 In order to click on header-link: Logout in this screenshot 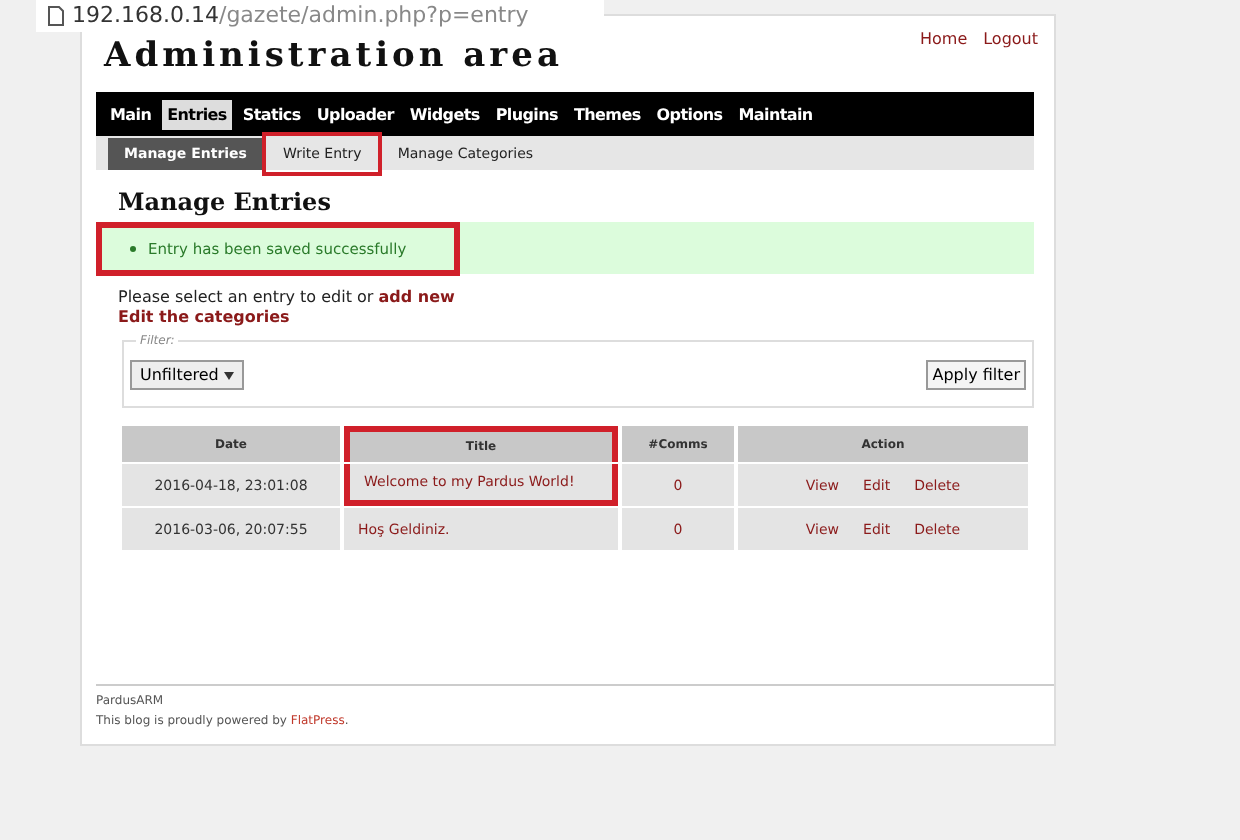, I will do `click(1010, 39)`.